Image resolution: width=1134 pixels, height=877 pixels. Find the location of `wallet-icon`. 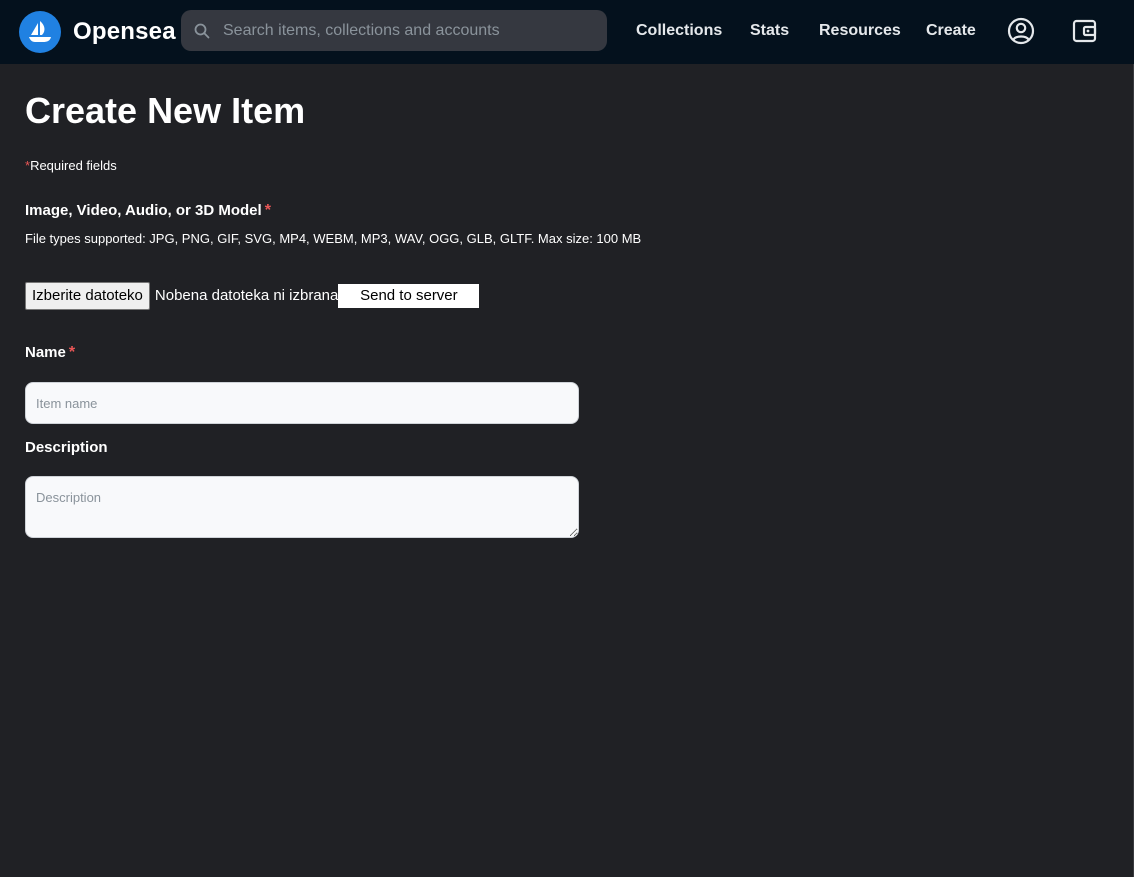

wallet-icon is located at coordinates (1085, 31).